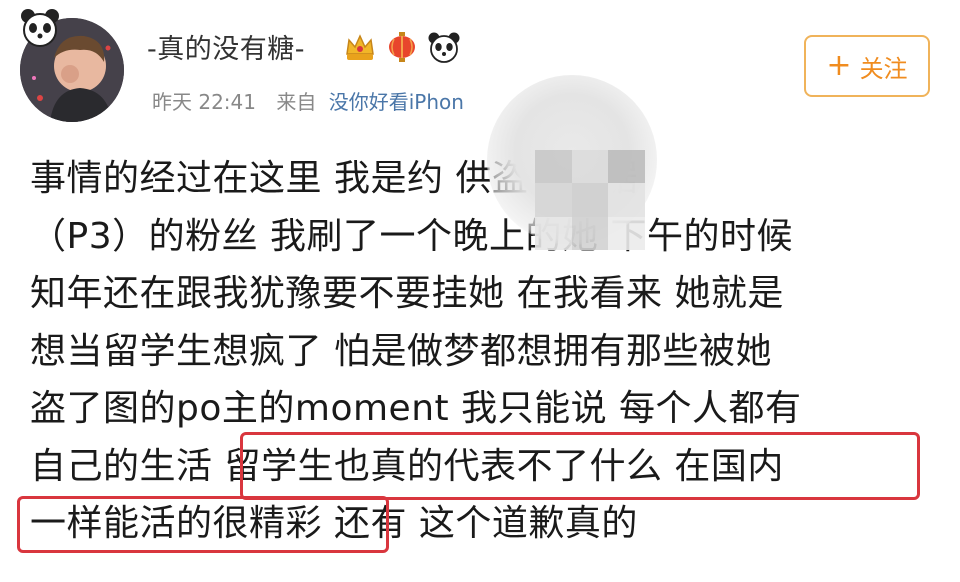  What do you see at coordinates (883, 68) in the screenshot?
I see `follow-label: 关注` at bounding box center [883, 68].